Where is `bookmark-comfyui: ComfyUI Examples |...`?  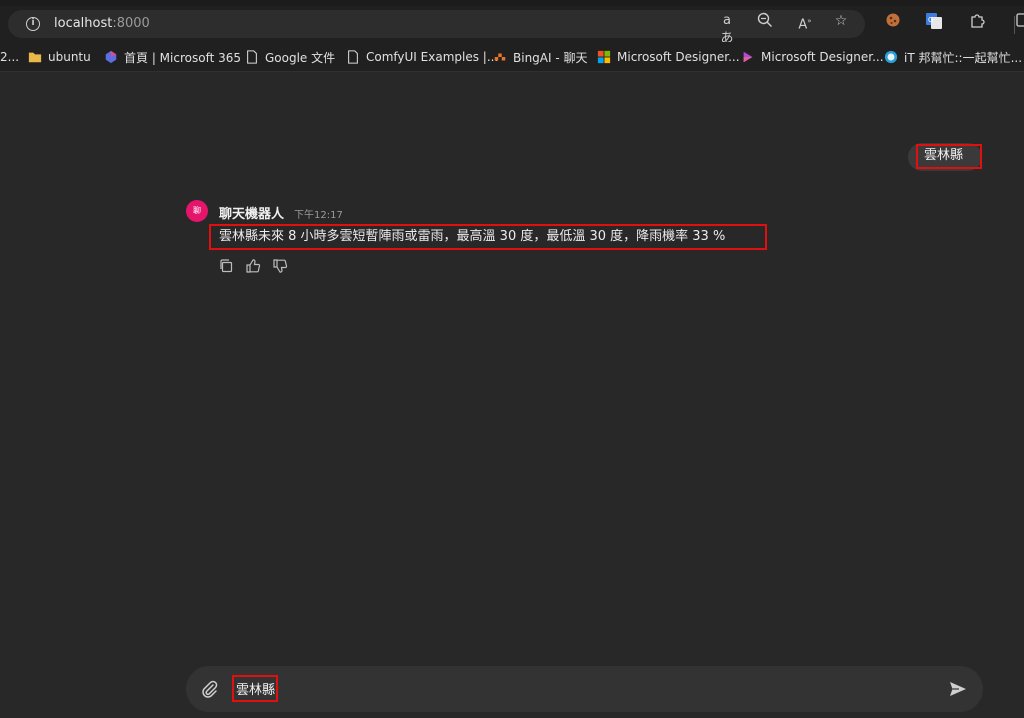 bookmark-comfyui: ComfyUI Examples |... is located at coordinates (422, 57).